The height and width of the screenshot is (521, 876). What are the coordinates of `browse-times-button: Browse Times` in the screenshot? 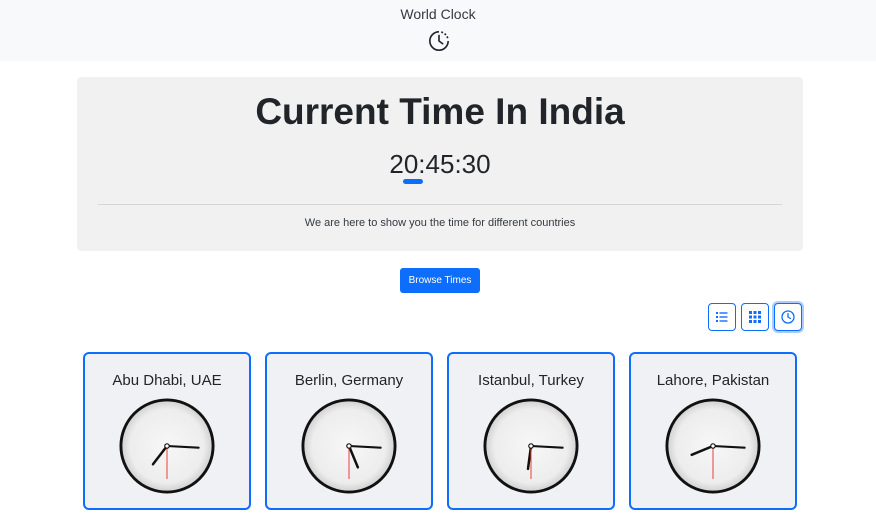 It's located at (440, 280).